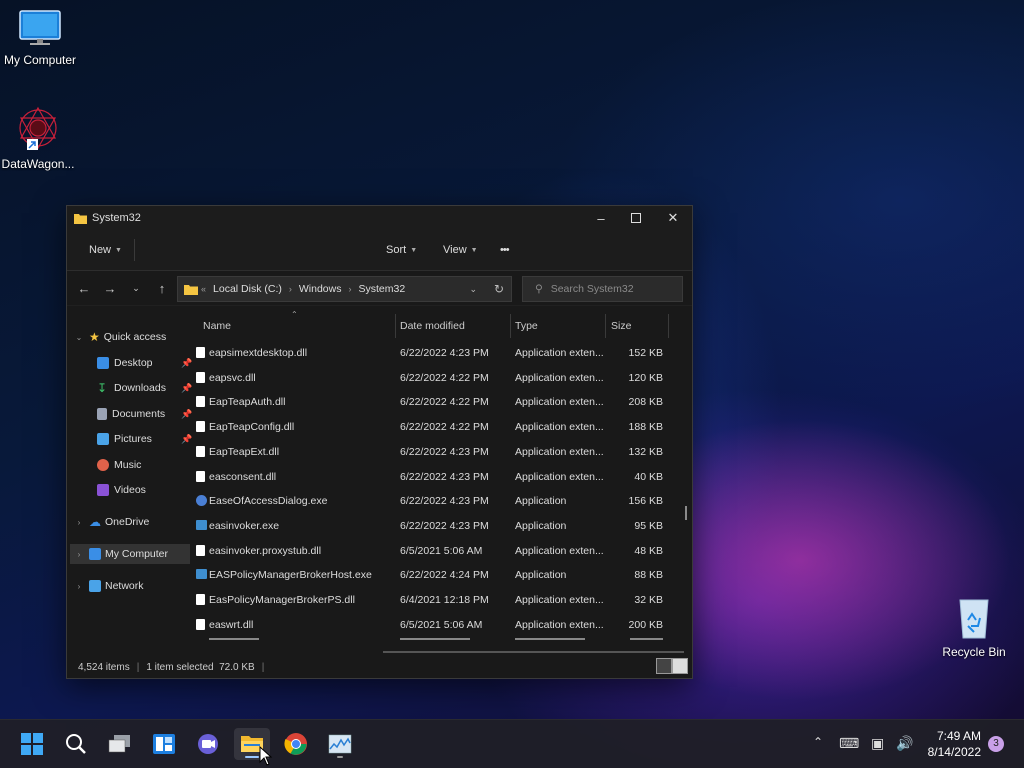 The height and width of the screenshot is (768, 1024). I want to click on sidebar-item-videos: Videos, so click(121, 490).